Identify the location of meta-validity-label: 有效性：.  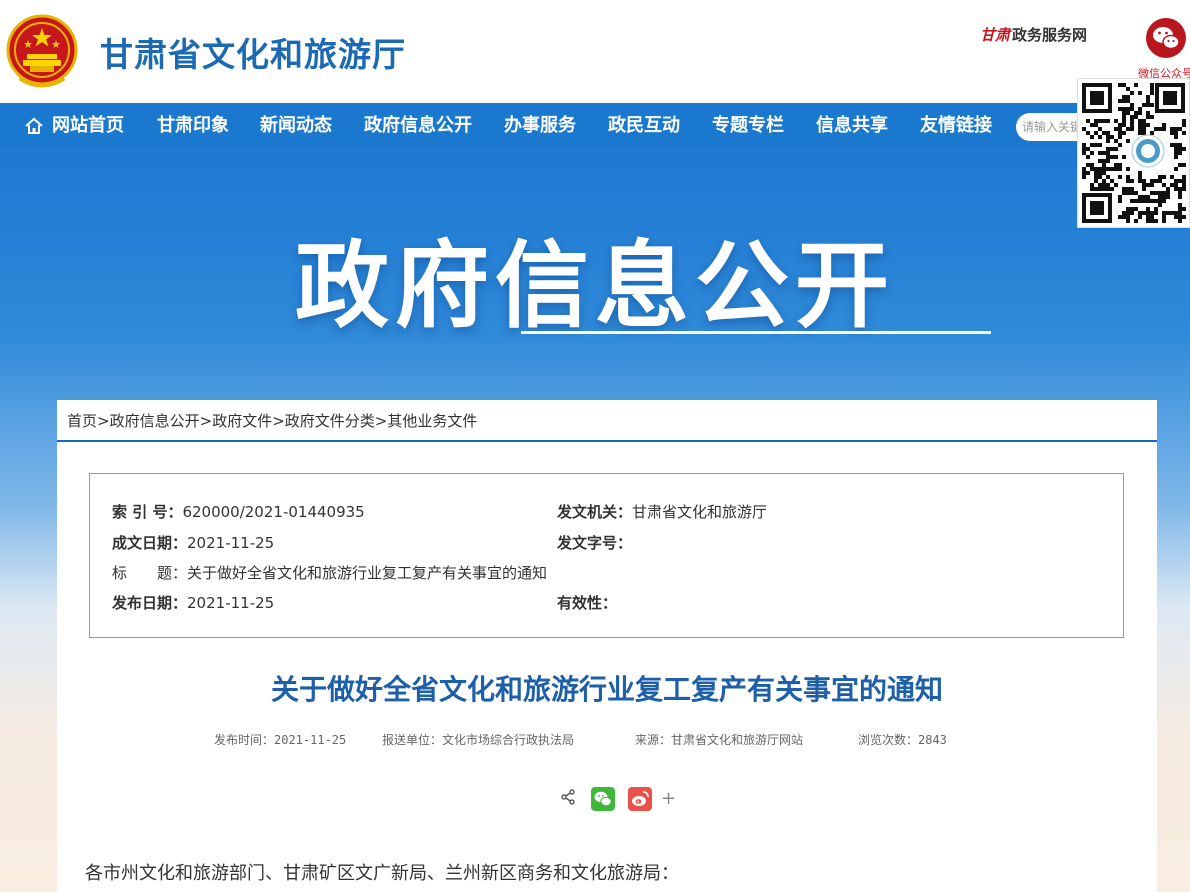
(587, 603).